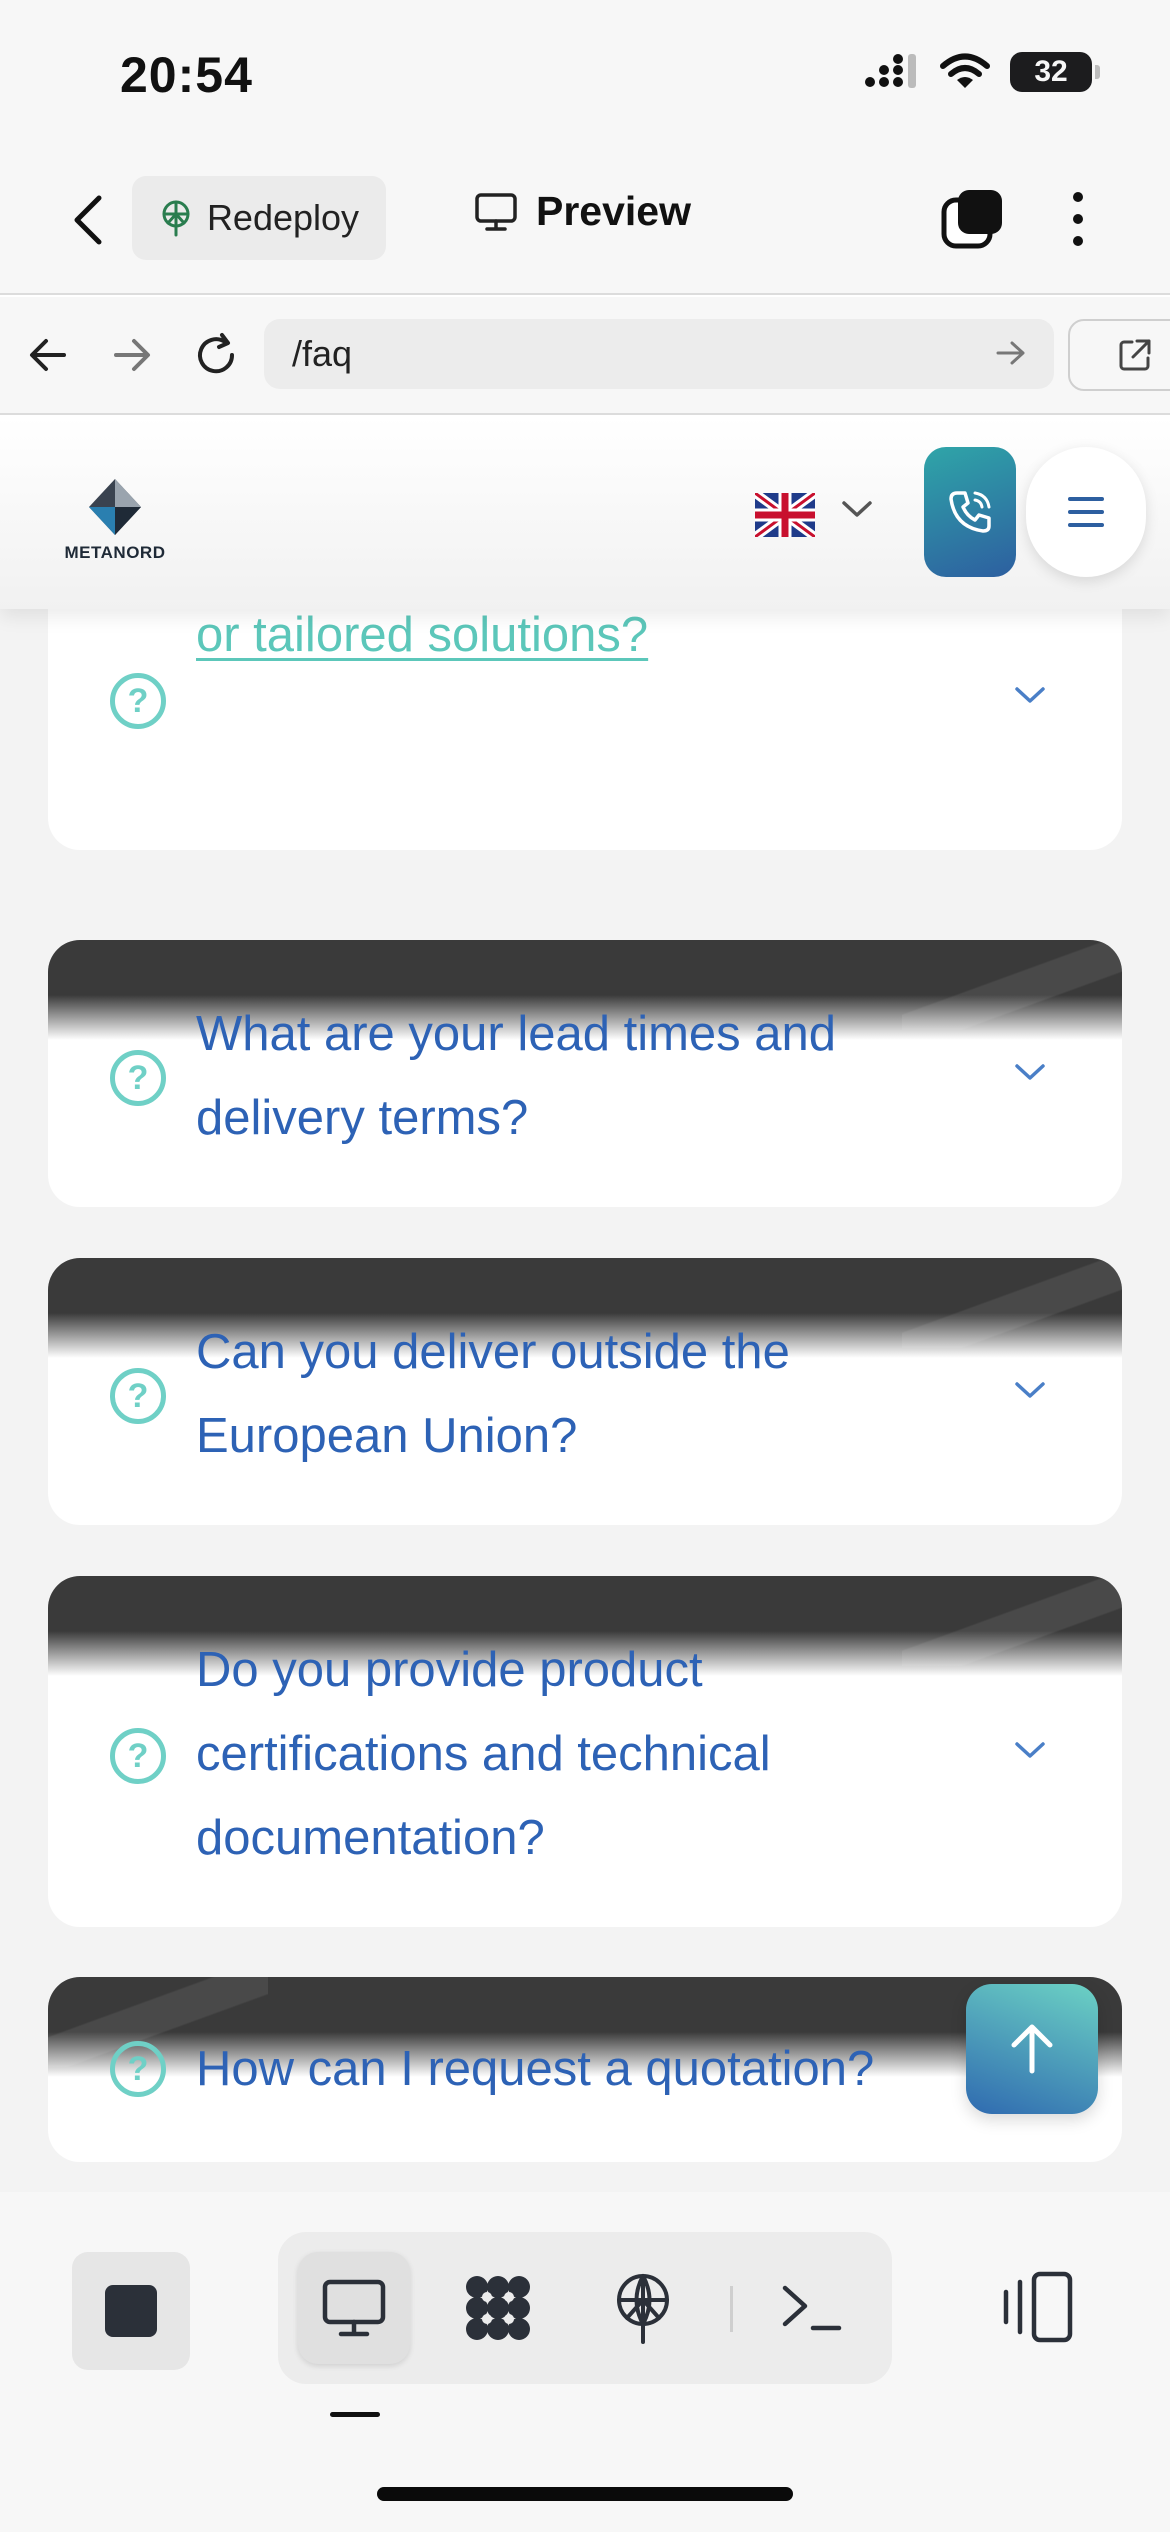  Describe the element at coordinates (890, 71) in the screenshot. I see `signal-icon` at that location.